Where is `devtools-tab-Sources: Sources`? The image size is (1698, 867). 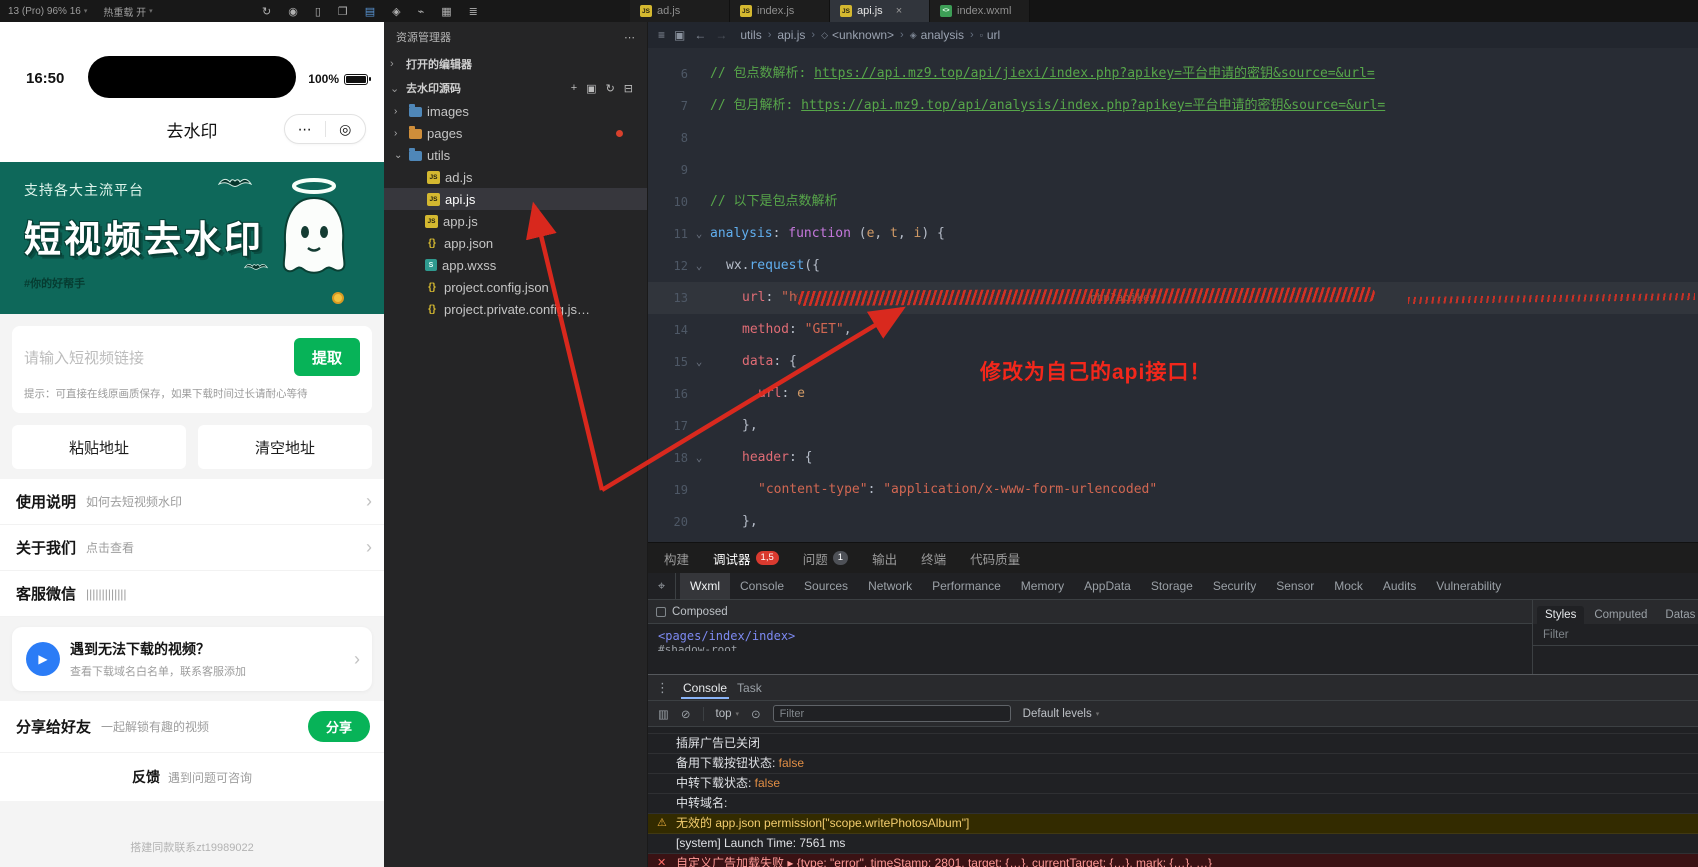
devtools-tab-Sources: Sources is located at coordinates (826, 586).